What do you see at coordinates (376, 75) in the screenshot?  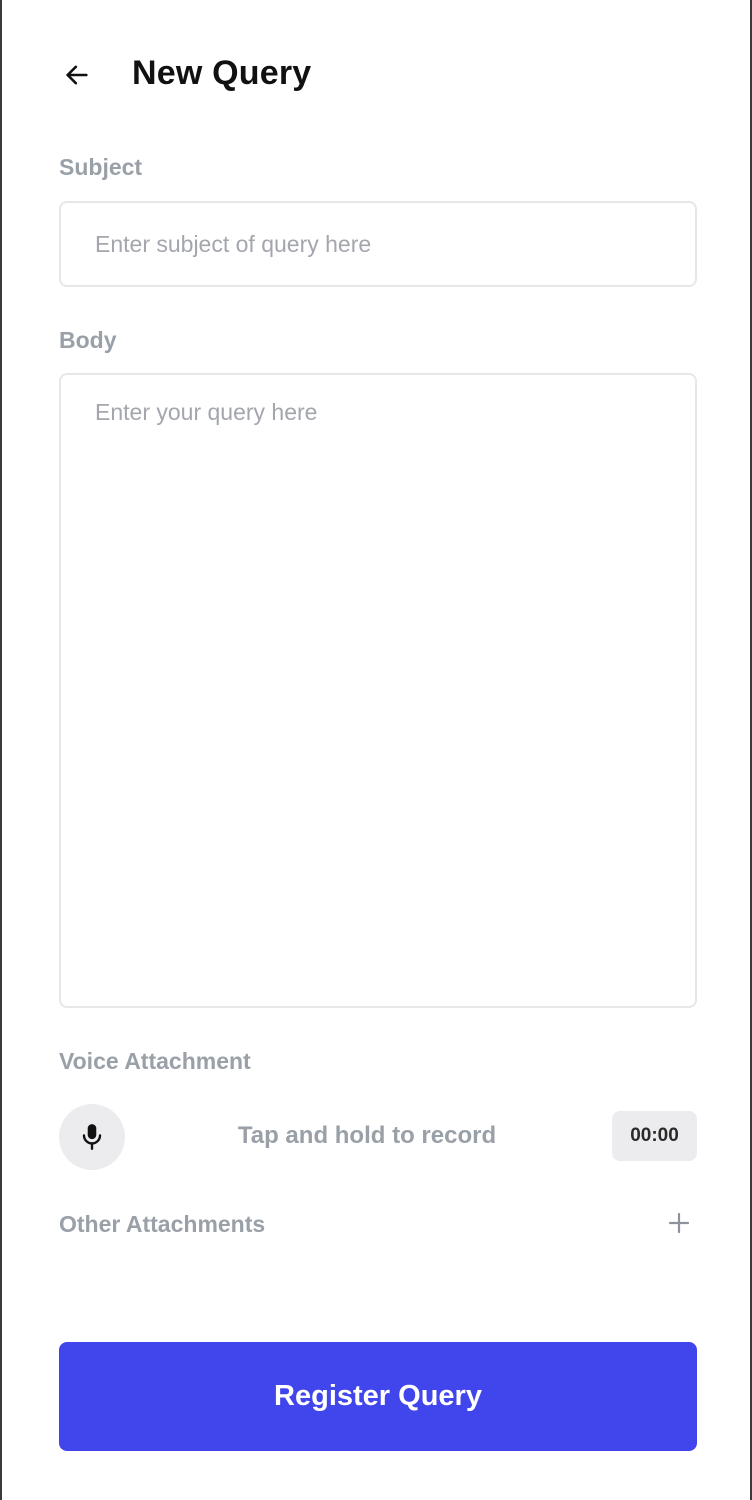 I see `header: New Query` at bounding box center [376, 75].